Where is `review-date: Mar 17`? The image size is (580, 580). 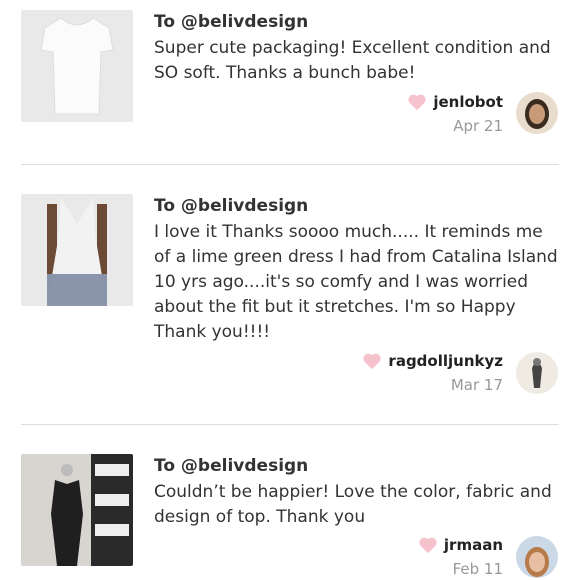 review-date: Mar 17 is located at coordinates (476, 385).